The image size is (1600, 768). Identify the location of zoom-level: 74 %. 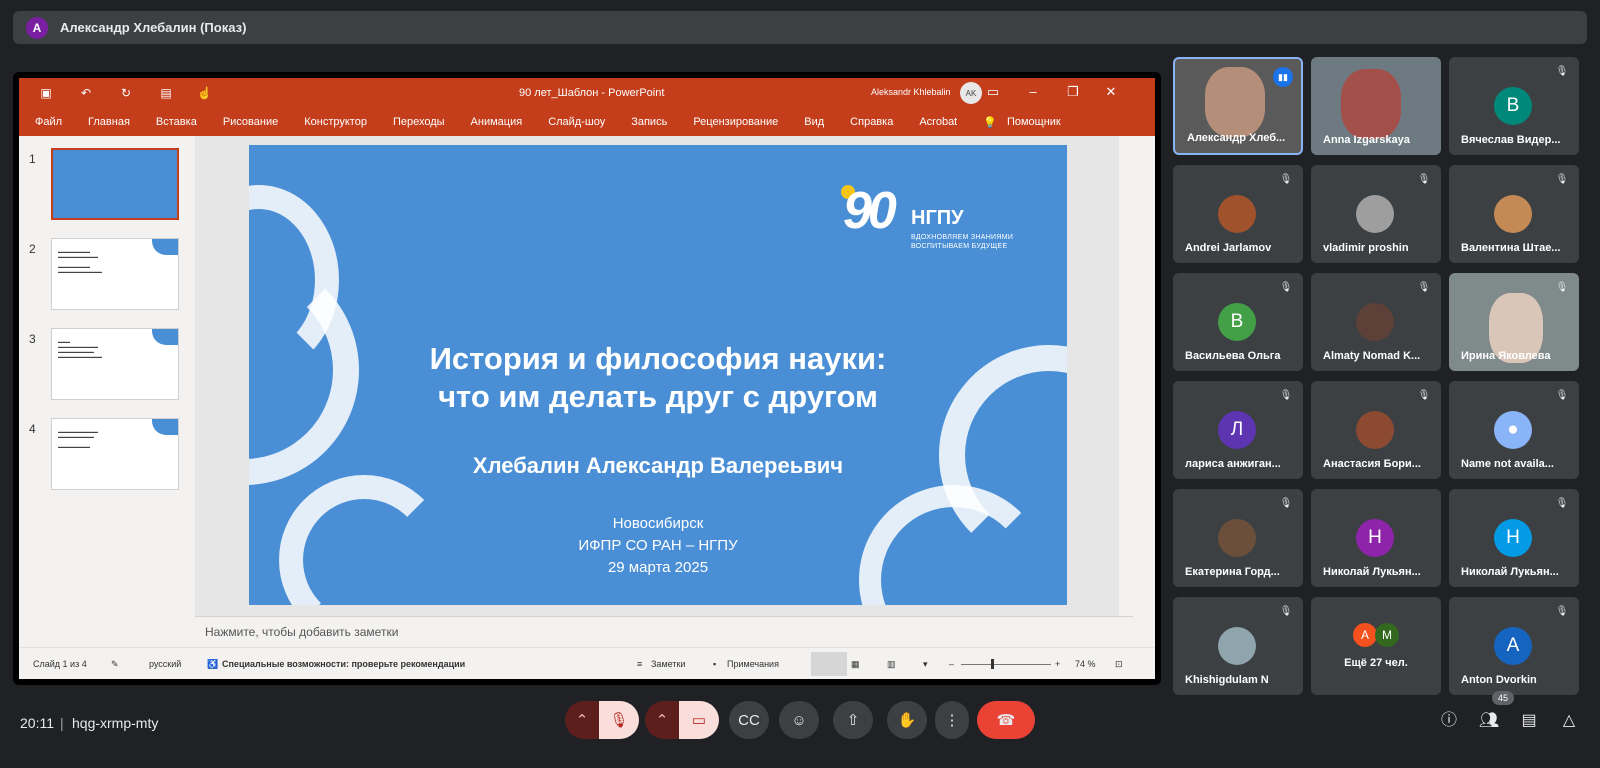
(1085, 664).